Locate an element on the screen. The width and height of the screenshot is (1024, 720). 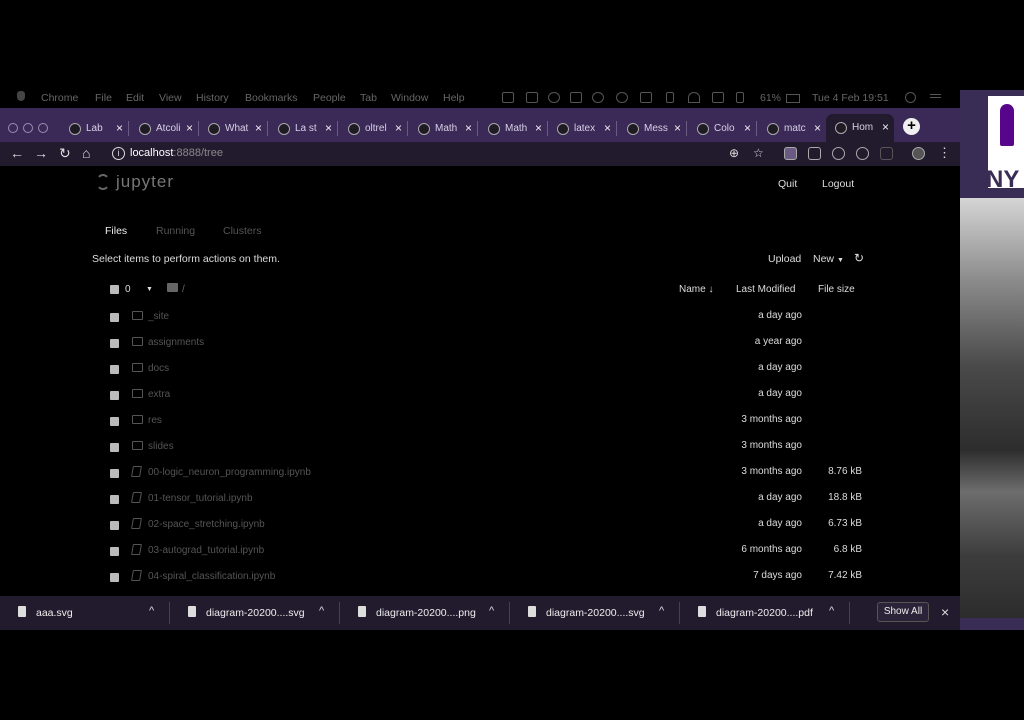
zoom-icon: ⊕ is located at coordinates (734, 153).